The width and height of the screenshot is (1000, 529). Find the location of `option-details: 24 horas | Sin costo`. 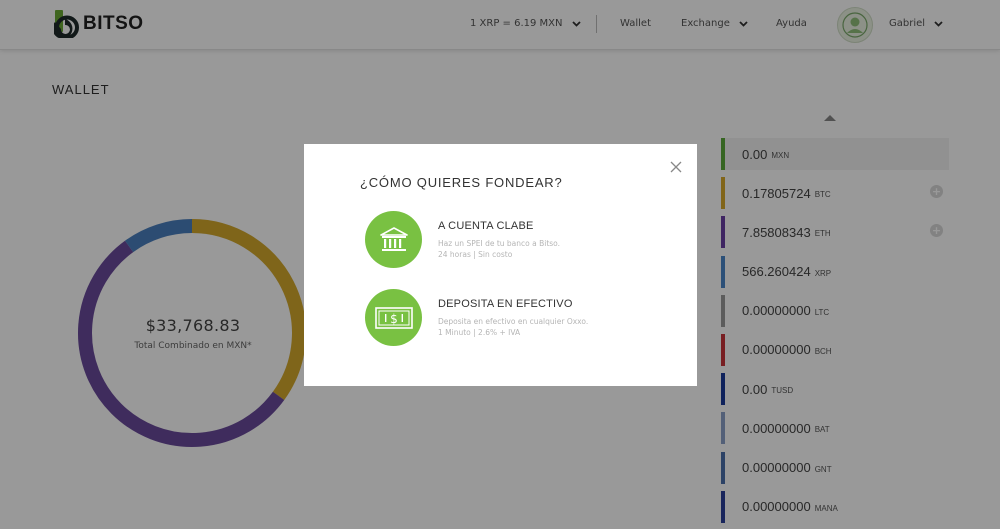

option-details: 24 horas | Sin costo is located at coordinates (475, 254).